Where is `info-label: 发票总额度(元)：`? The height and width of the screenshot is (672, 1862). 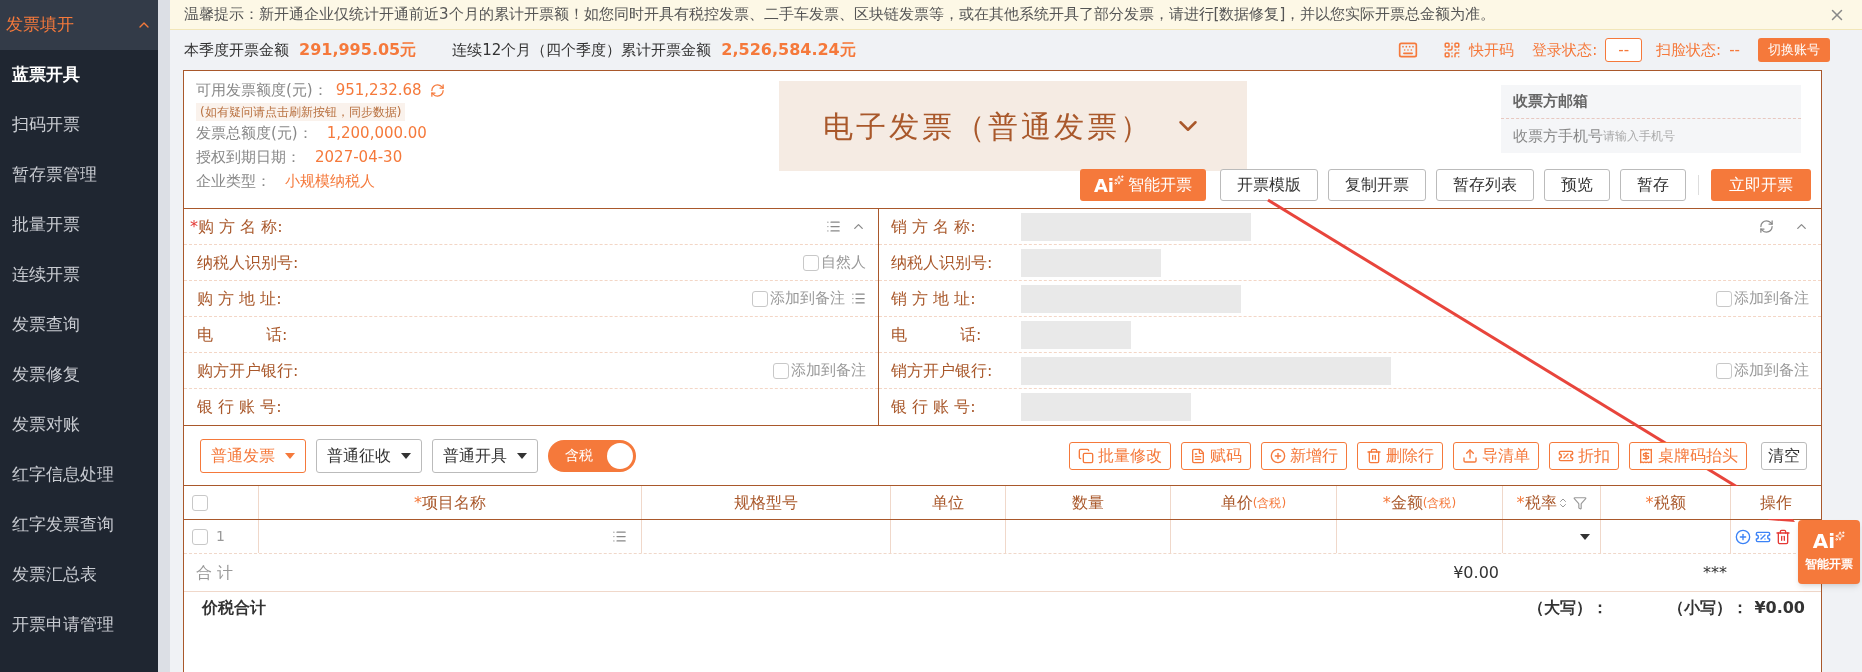 info-label: 发票总额度(元)： is located at coordinates (254, 133).